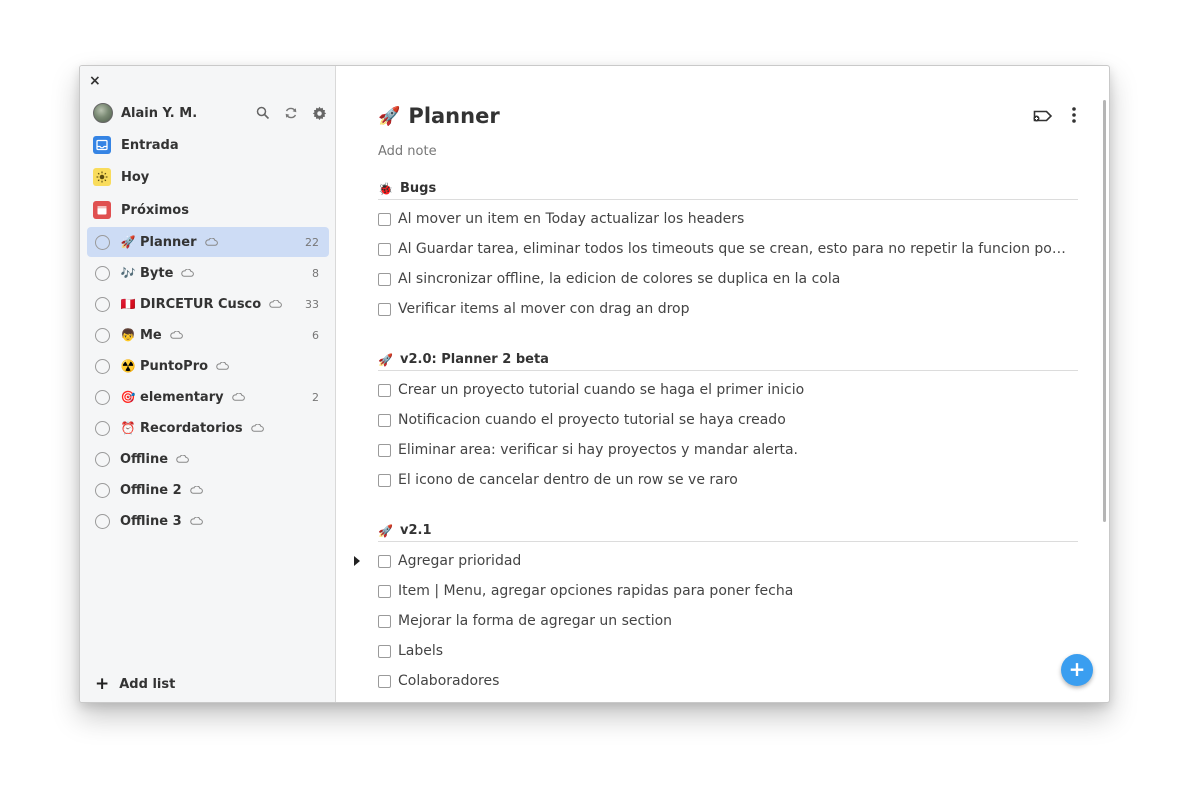 This screenshot has width=1189, height=796. Describe the element at coordinates (1077, 670) in the screenshot. I see `add-task-button: +` at that location.